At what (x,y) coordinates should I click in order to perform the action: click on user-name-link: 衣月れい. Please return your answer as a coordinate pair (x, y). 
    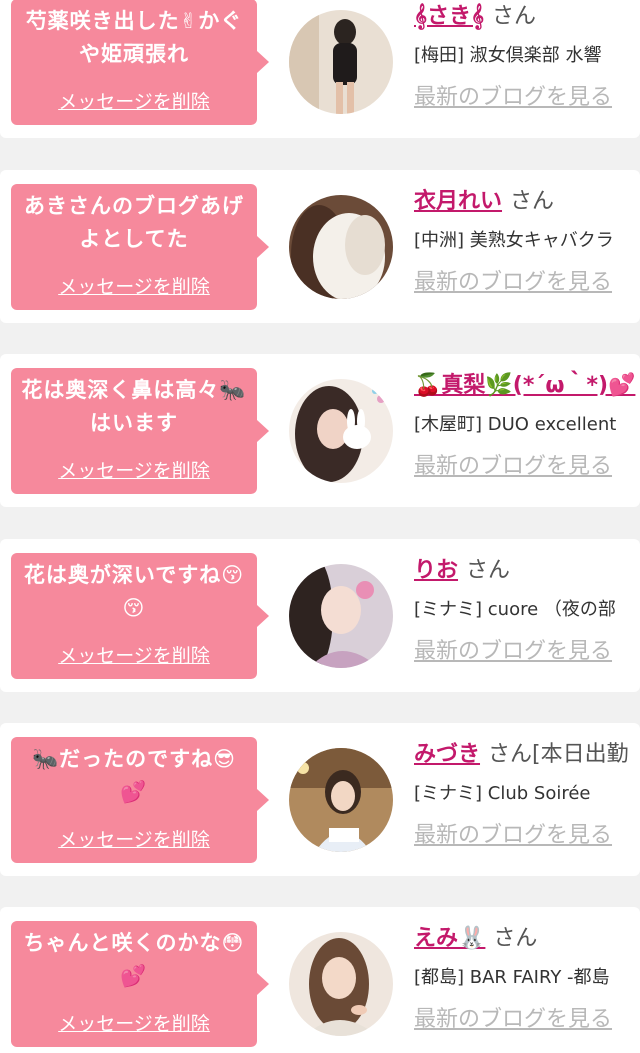
    Looking at the image, I should click on (458, 201).